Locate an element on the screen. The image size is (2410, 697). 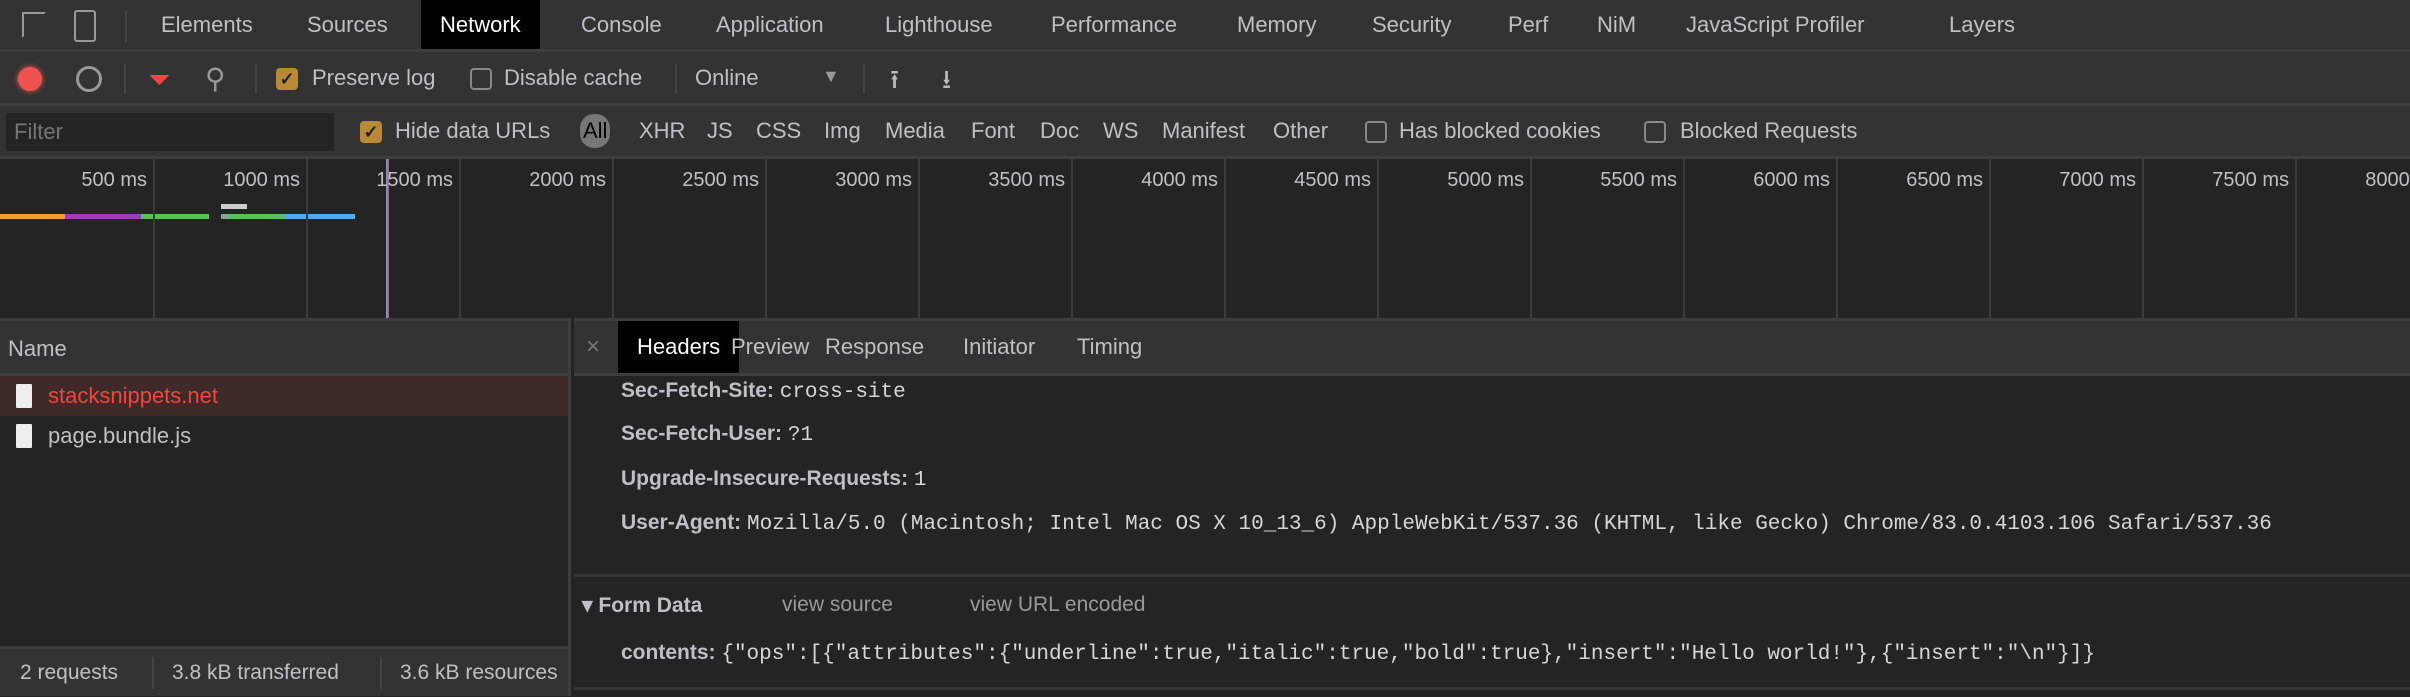
view-source-link: view source is located at coordinates (837, 605).